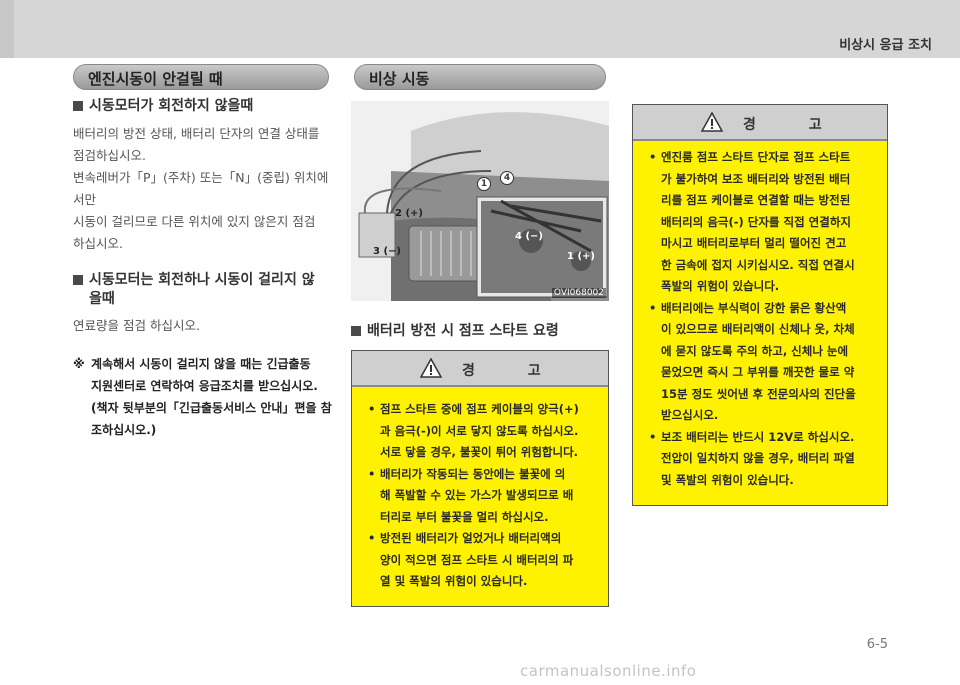  What do you see at coordinates (409, 213) in the screenshot?
I see `callout-2-positive: 2 (+)` at bounding box center [409, 213].